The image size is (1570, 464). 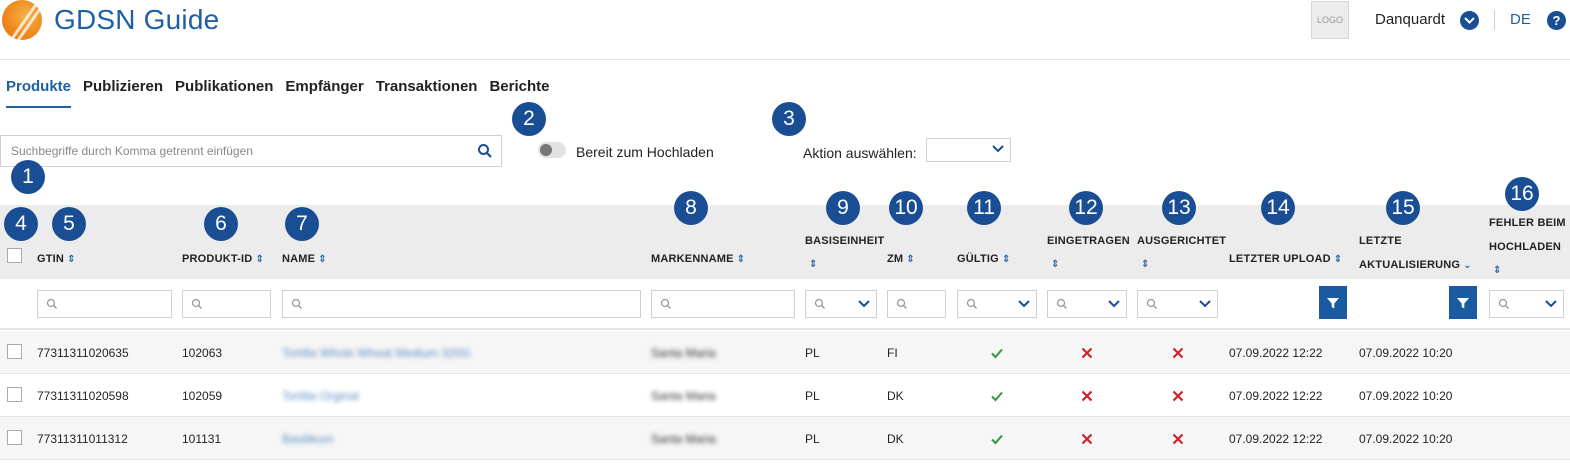 I want to click on help-icon: ?, so click(x=1556, y=20).